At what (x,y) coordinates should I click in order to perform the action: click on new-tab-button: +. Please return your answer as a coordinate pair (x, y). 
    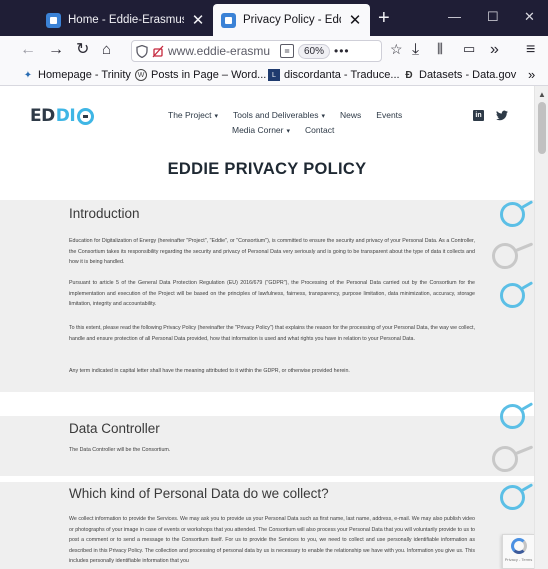
    Looking at the image, I should click on (384, 18).